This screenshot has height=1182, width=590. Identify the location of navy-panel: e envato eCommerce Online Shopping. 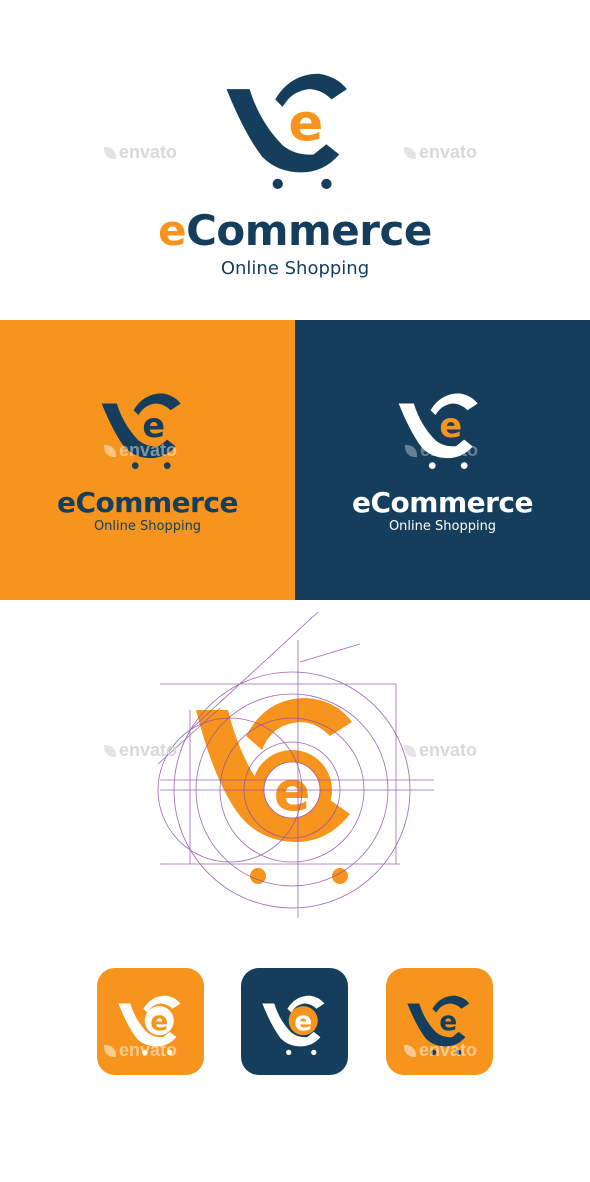
(442, 460).